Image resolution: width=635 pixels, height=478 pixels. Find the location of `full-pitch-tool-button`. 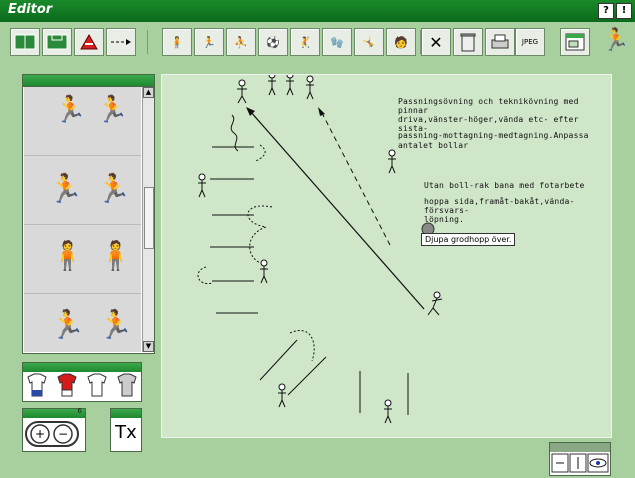

full-pitch-tool-button is located at coordinates (25, 42).